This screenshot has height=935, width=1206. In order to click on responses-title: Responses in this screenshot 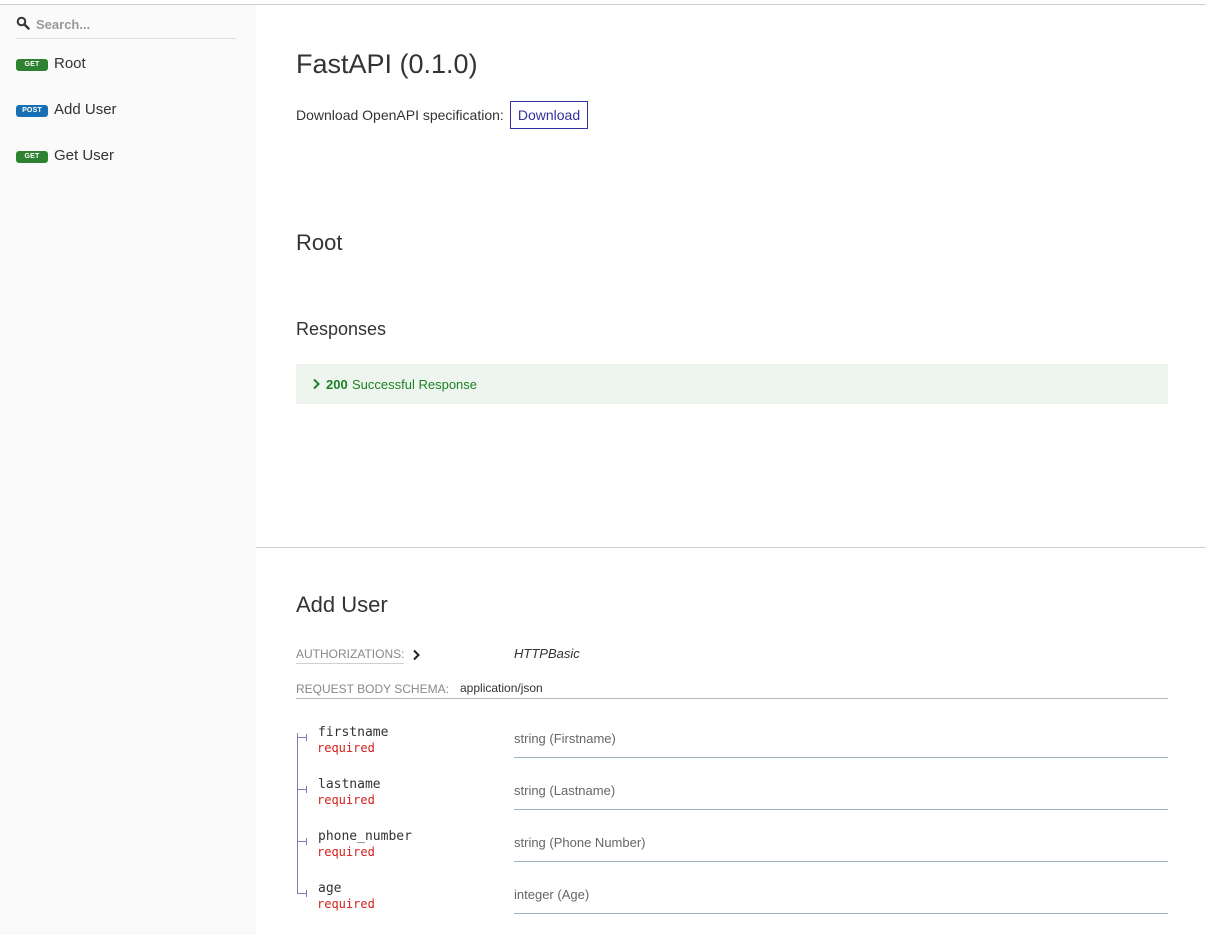, I will do `click(341, 329)`.